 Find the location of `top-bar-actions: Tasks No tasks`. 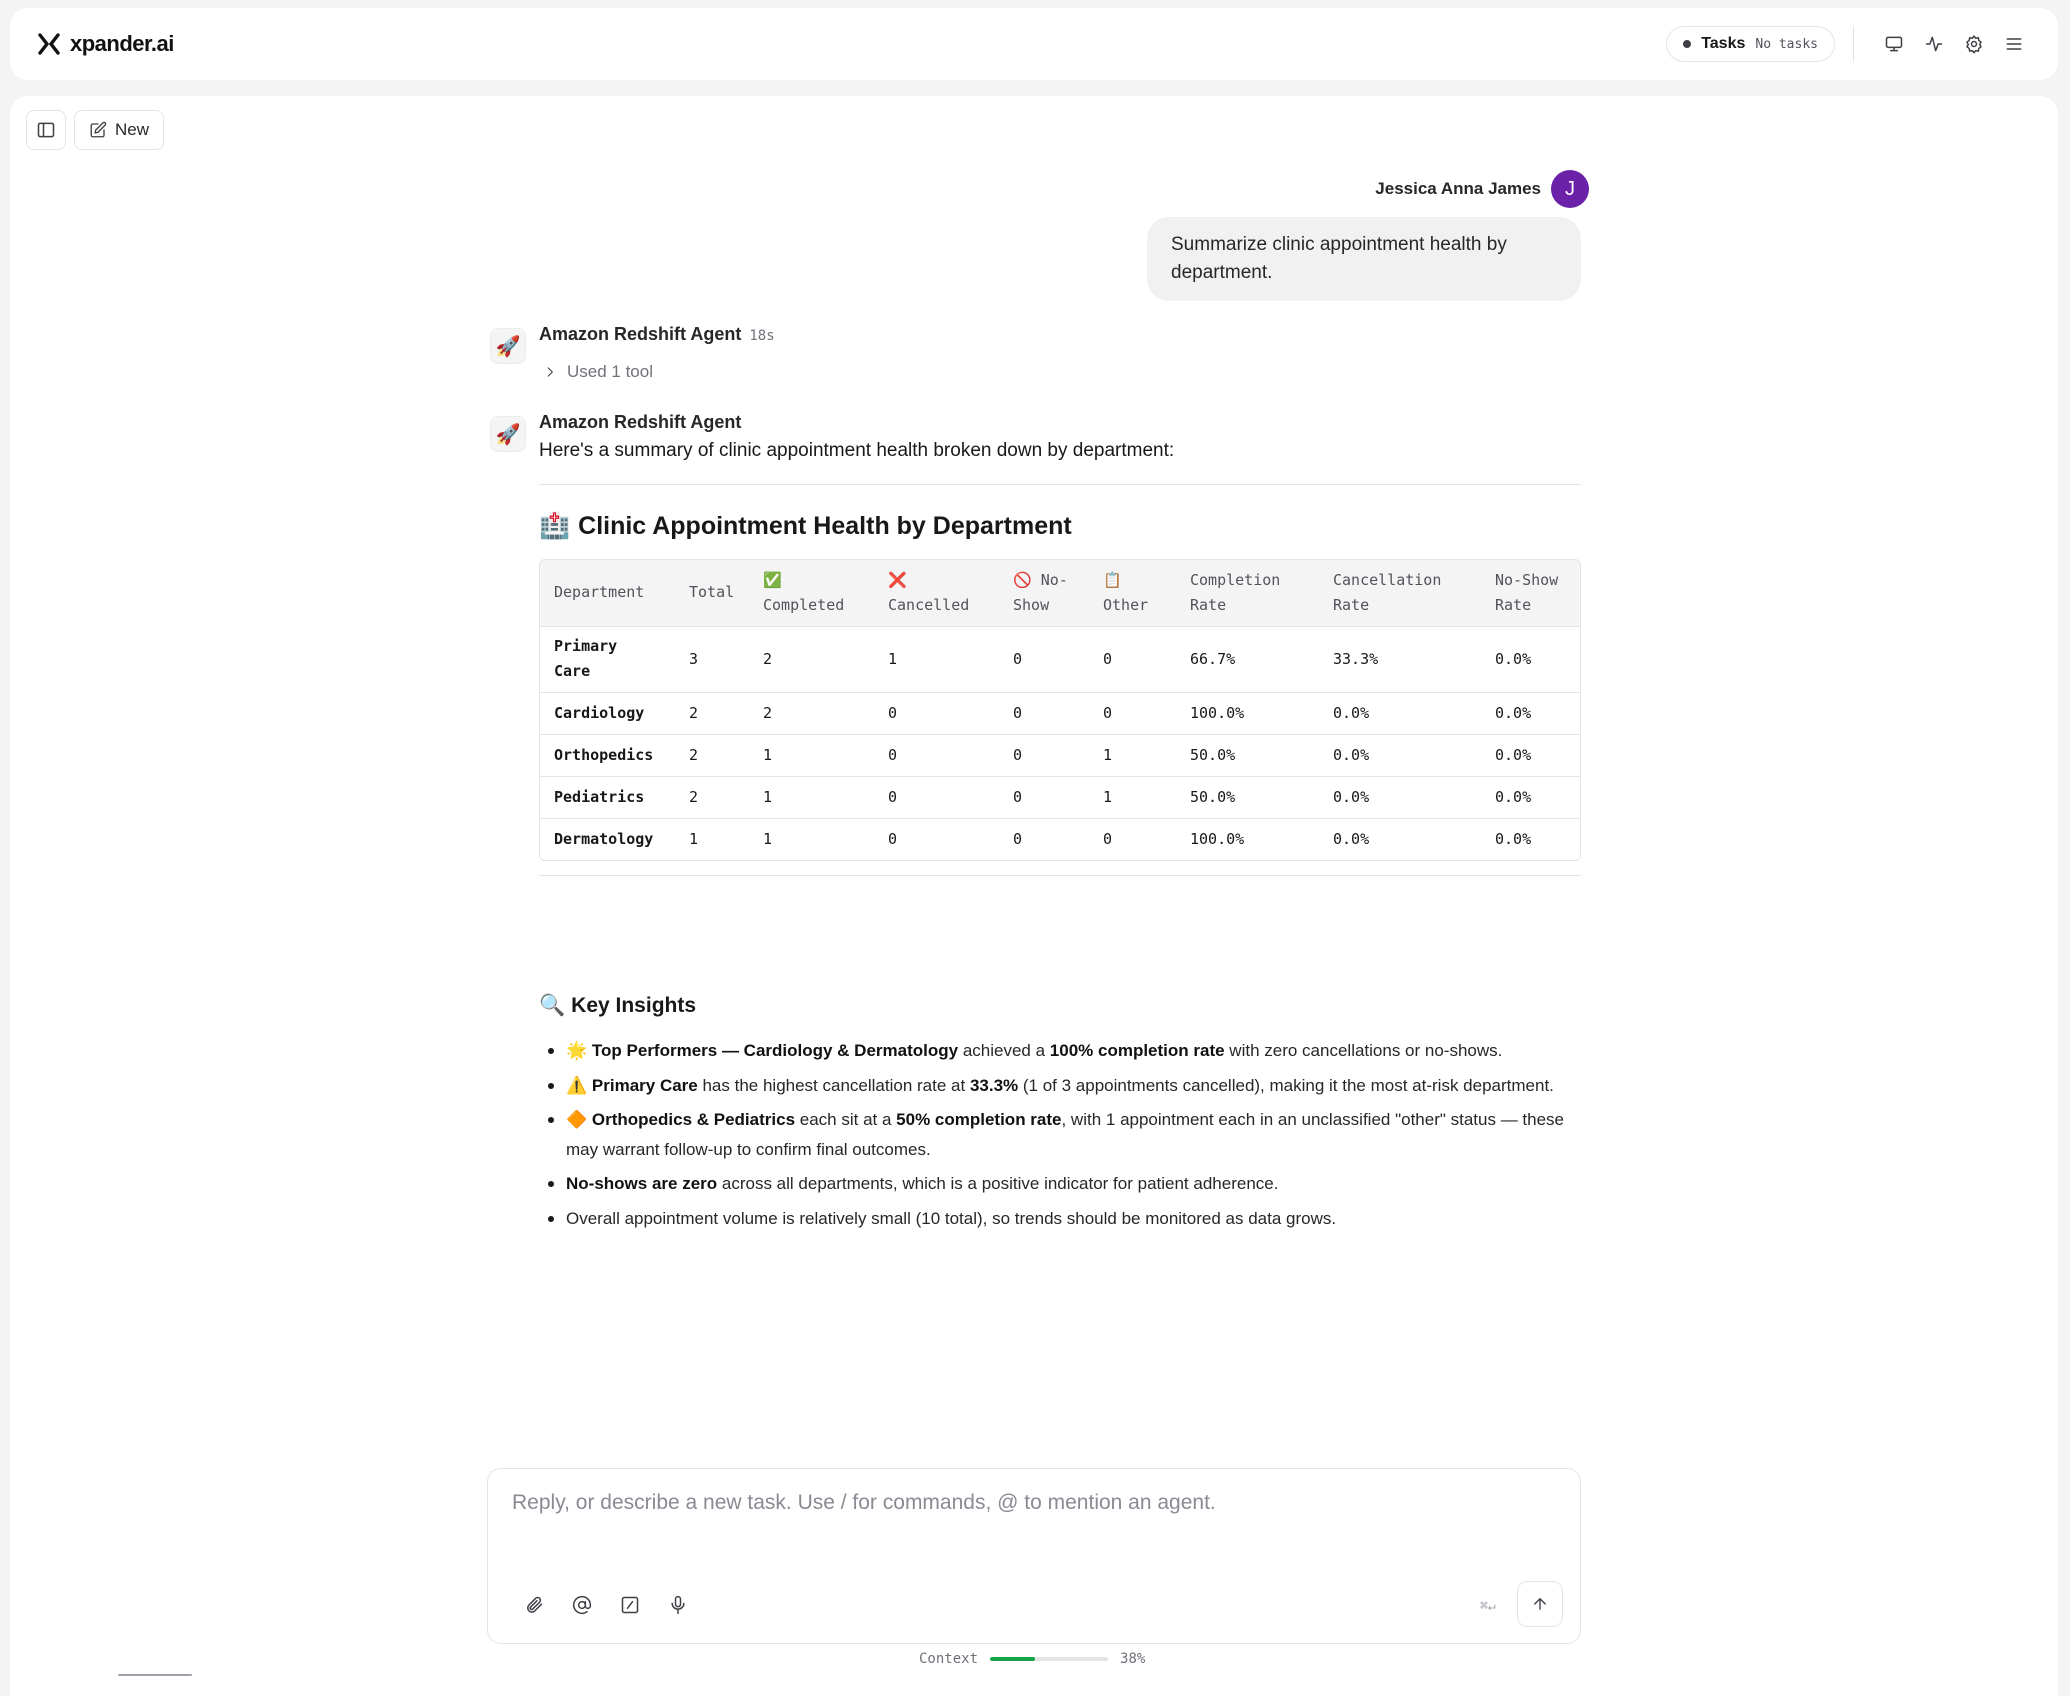

top-bar-actions: Tasks No tasks is located at coordinates (1850, 44).